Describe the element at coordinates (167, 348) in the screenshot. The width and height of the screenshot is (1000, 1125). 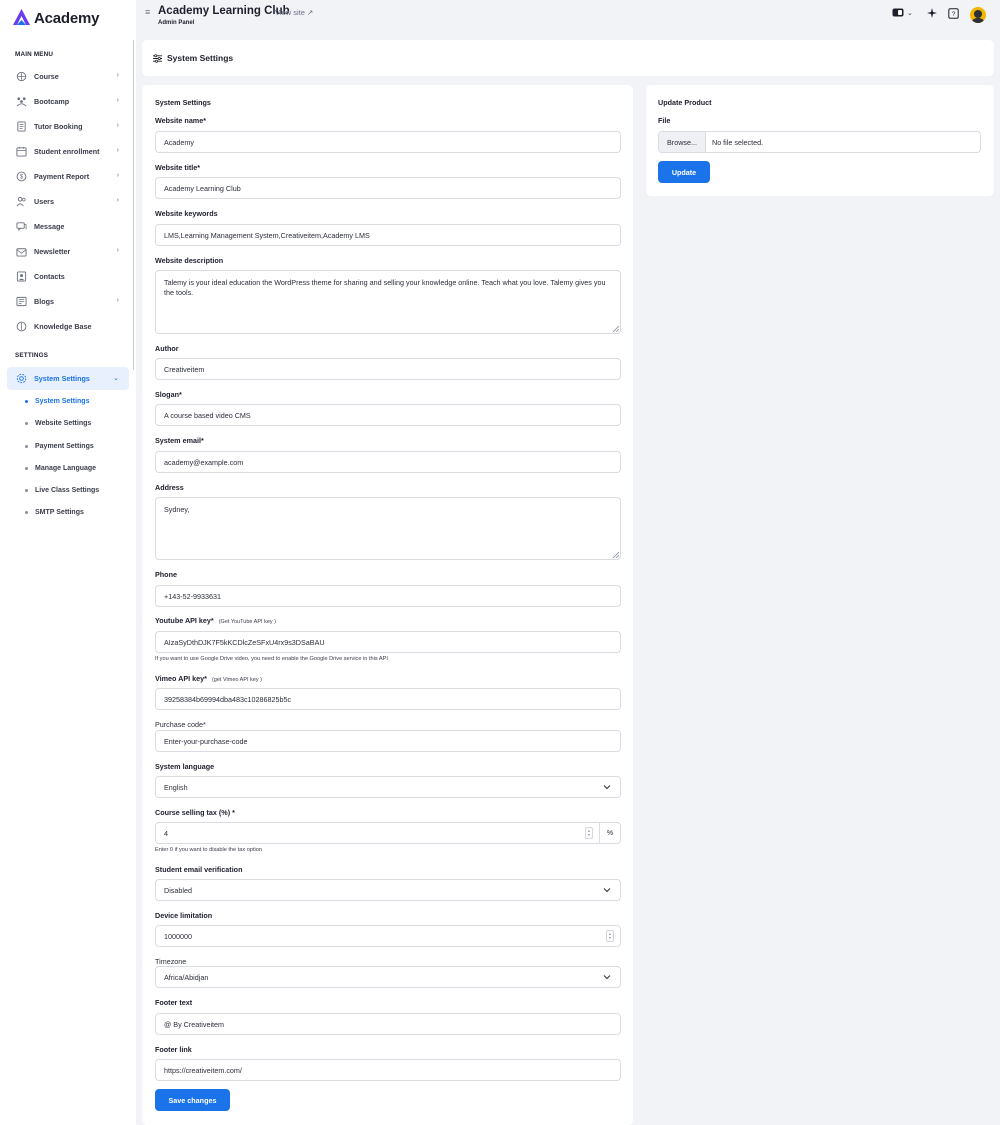
I see `author-label: Author` at that location.